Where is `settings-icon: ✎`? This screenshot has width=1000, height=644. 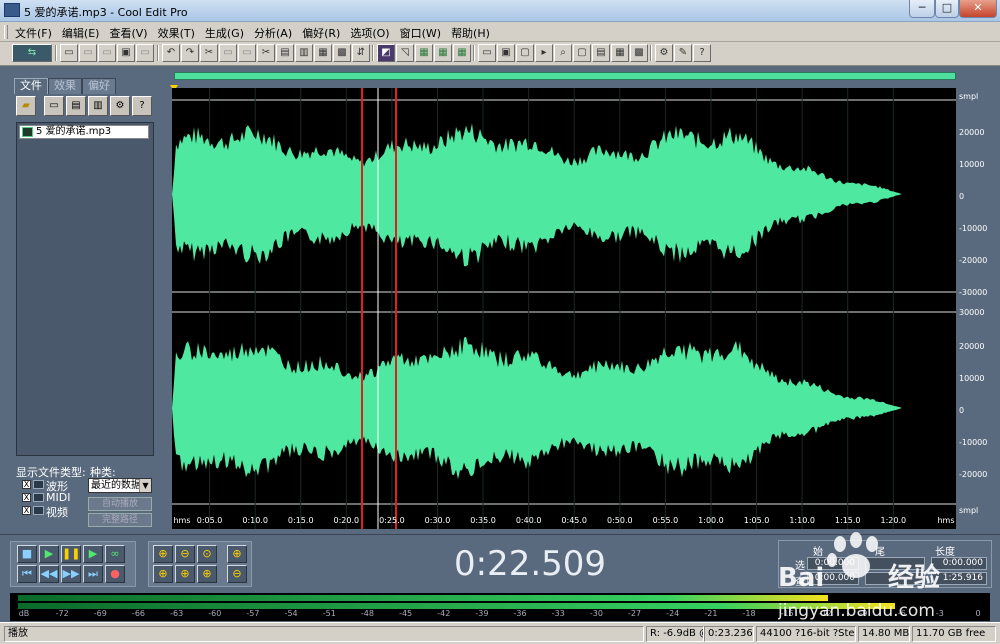 settings-icon: ✎ is located at coordinates (683, 53).